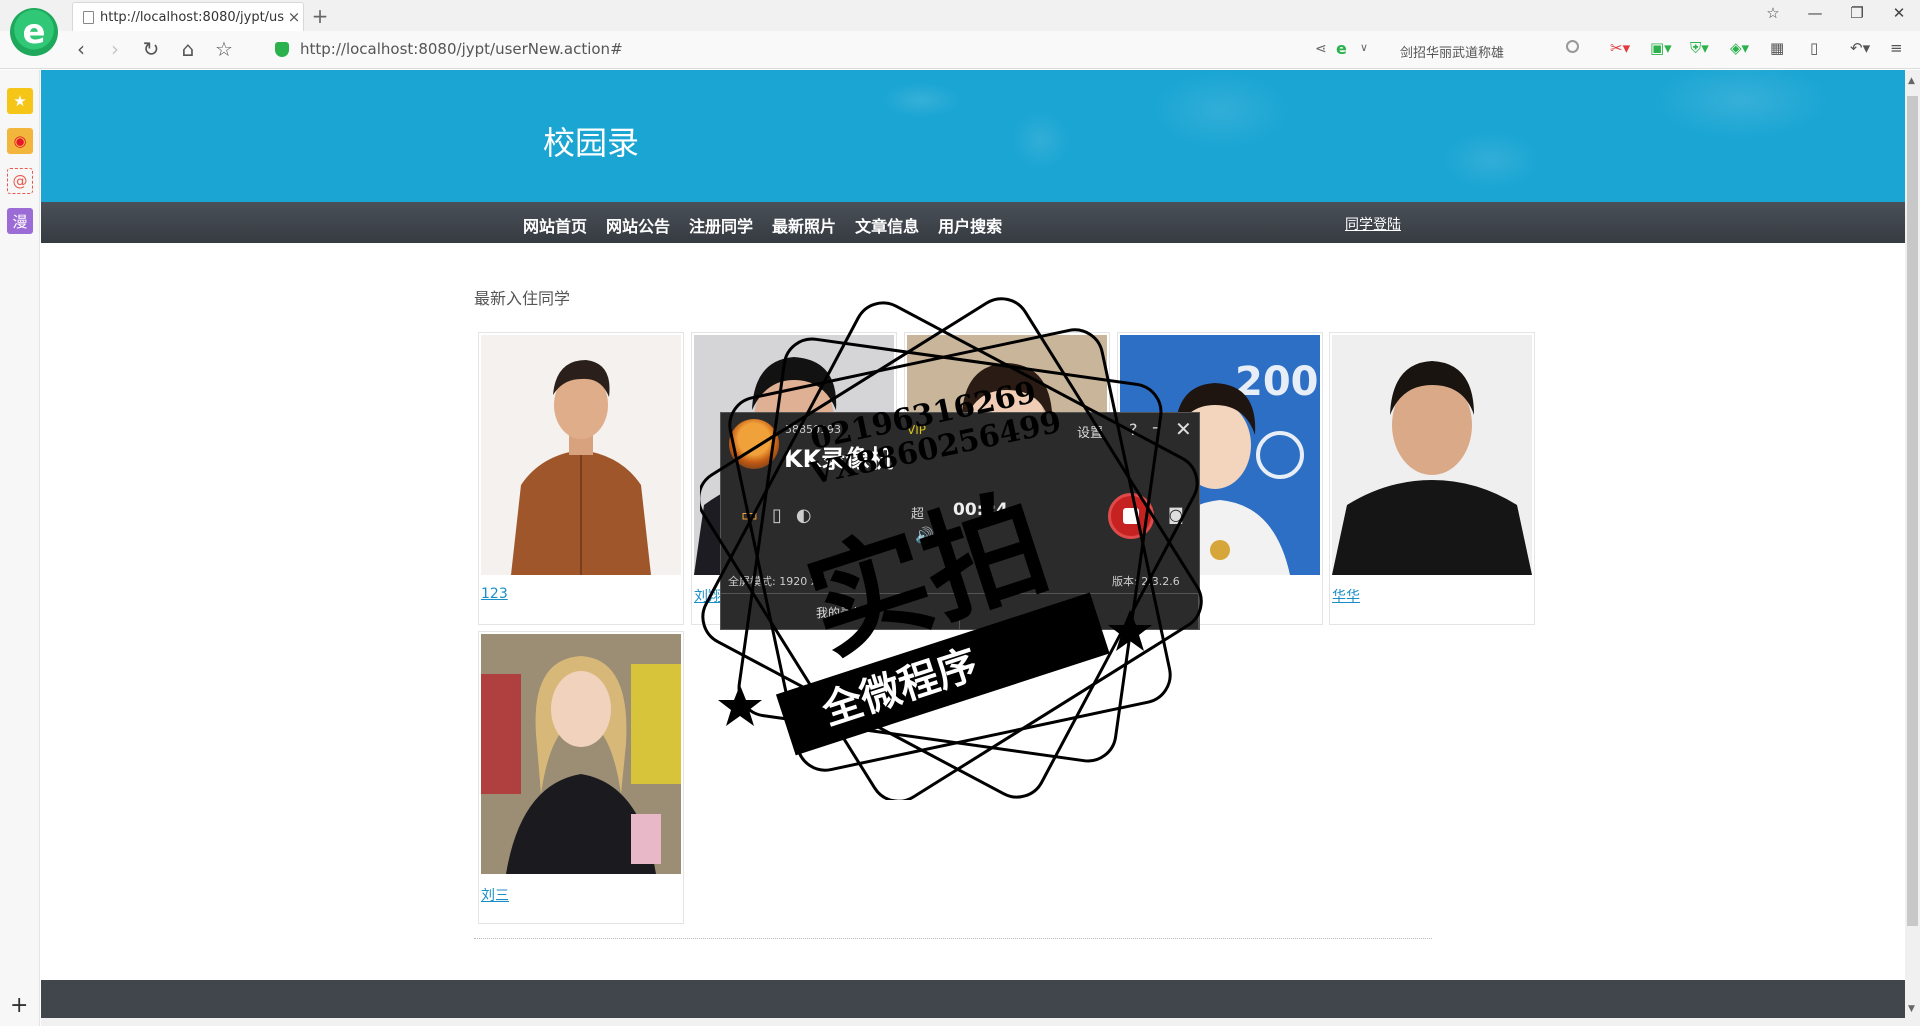  I want to click on screenshot-icon: ◙, so click(1176, 514).